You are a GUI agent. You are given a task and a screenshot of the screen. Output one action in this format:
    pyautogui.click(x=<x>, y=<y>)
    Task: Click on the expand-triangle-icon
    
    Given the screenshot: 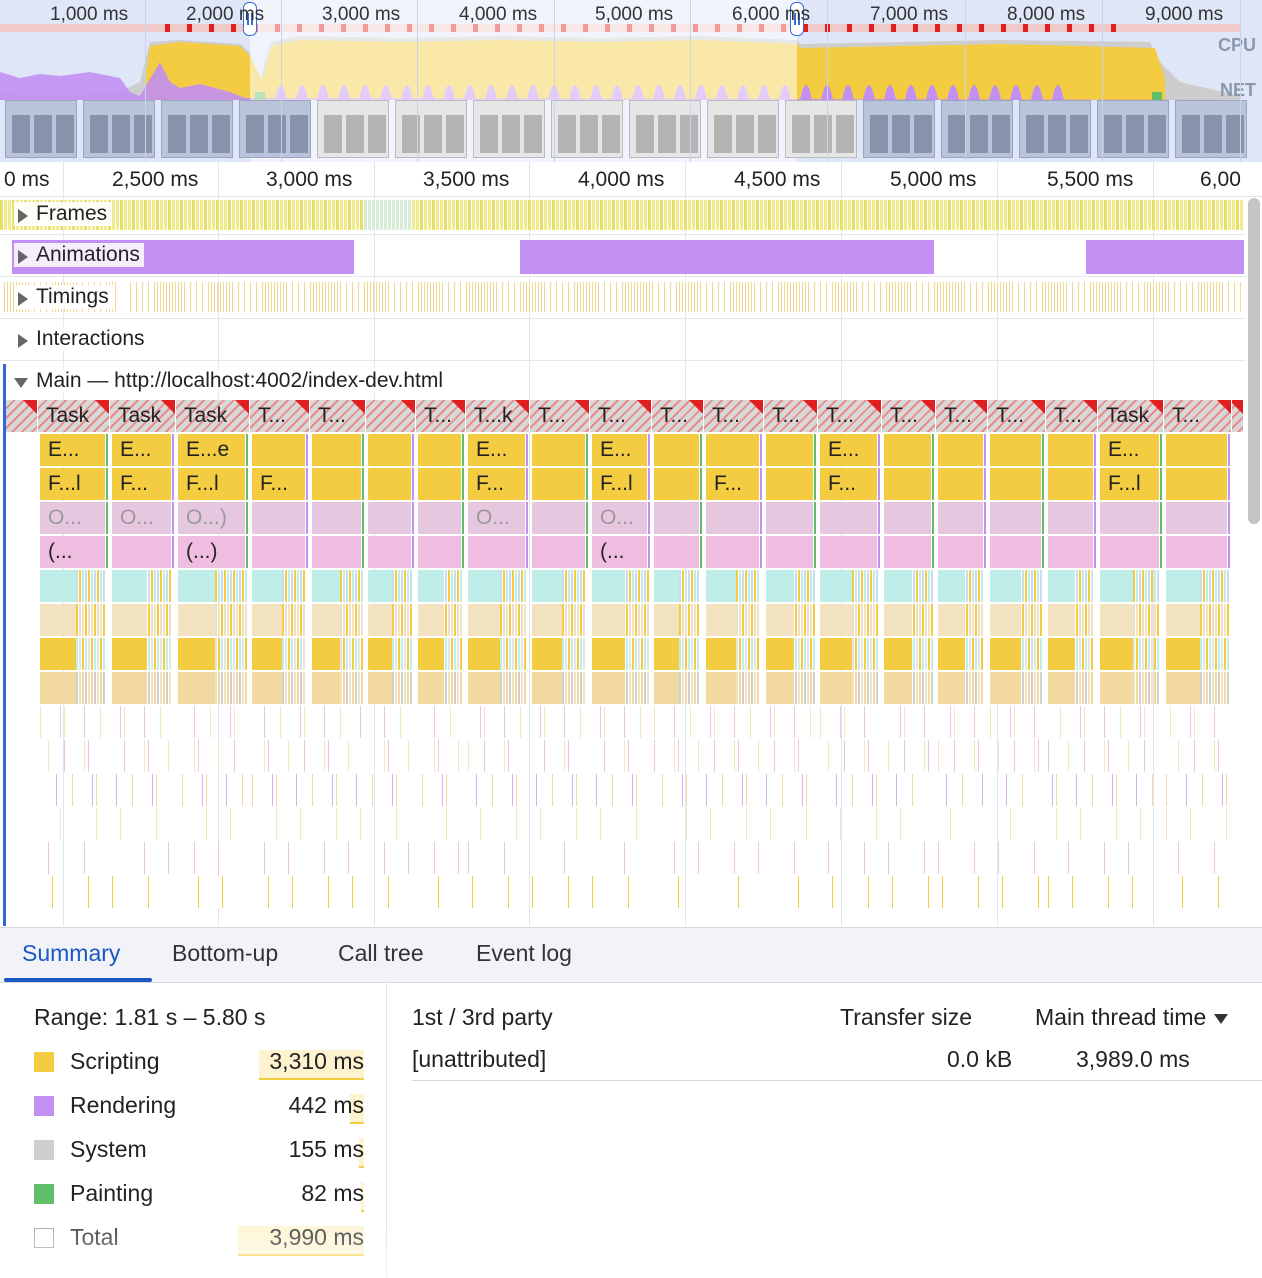 What is the action you would take?
    pyautogui.click(x=23, y=257)
    